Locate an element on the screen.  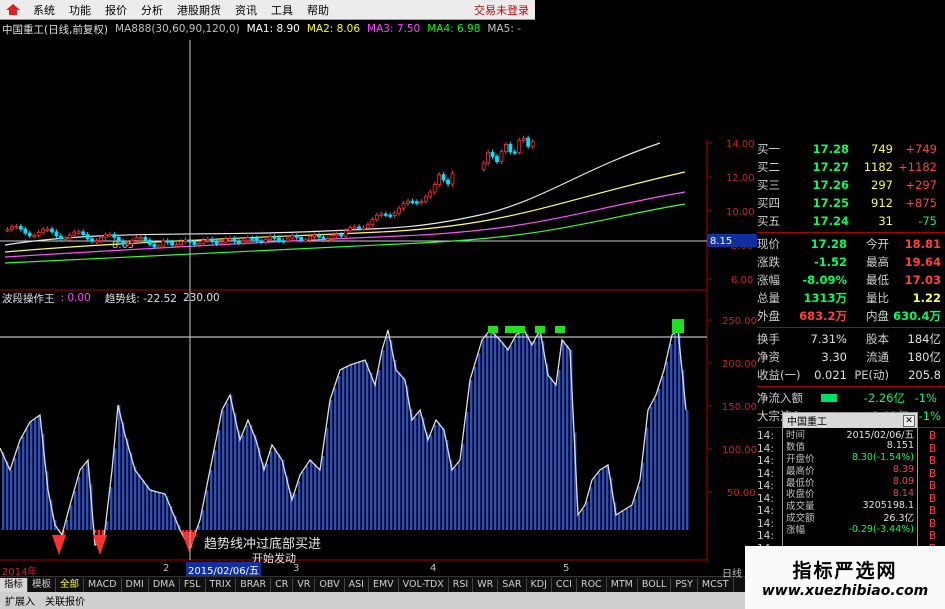
bid-row: 买二 17.27 1182 +1182 is located at coordinates (851, 167).